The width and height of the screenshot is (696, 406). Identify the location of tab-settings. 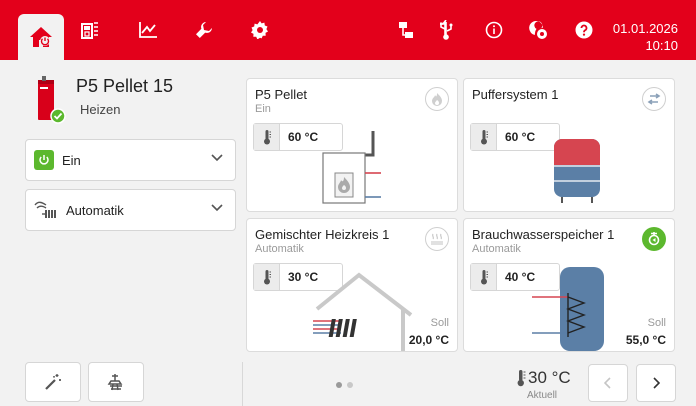
(260, 30).